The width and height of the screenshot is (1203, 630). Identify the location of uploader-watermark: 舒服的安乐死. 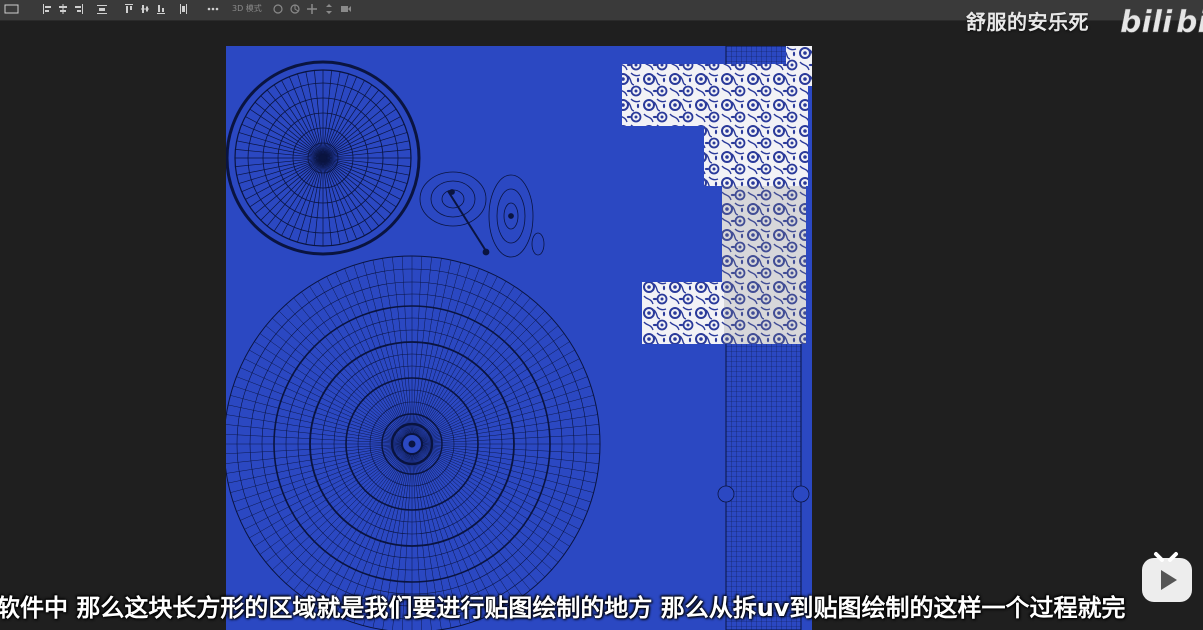
(1027, 22).